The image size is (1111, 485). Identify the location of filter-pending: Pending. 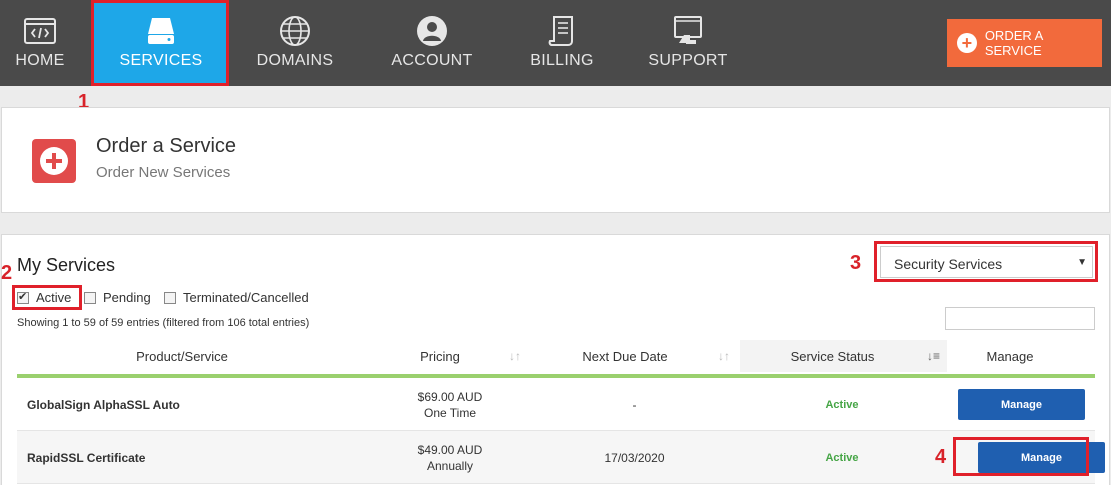
(117, 297).